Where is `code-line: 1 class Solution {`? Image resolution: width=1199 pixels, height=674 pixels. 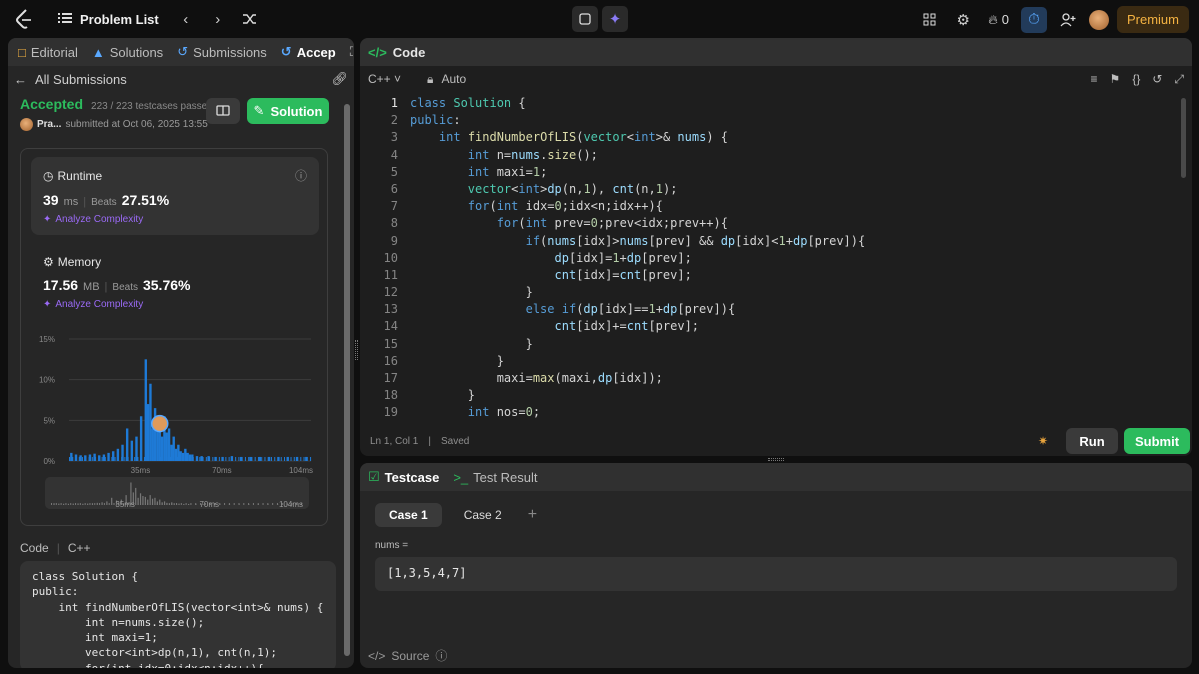 code-line: 1 class Solution { is located at coordinates (770, 104).